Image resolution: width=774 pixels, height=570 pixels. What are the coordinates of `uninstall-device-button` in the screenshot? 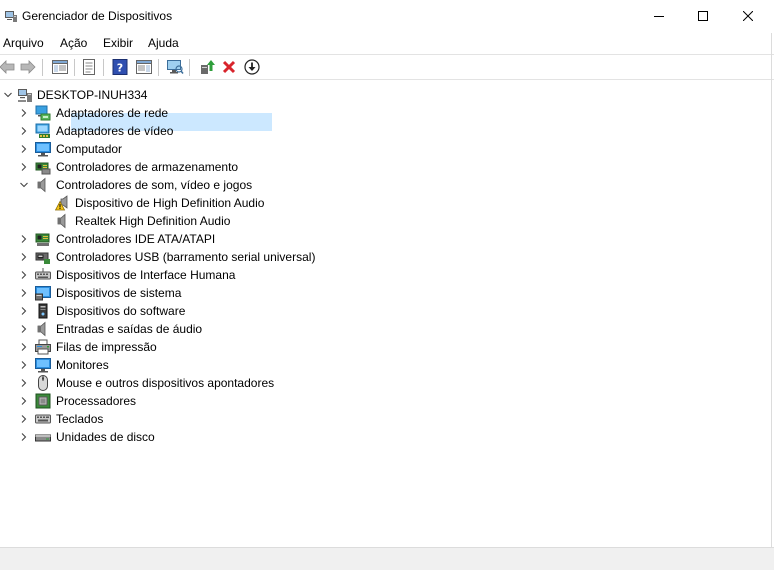 It's located at (229, 67).